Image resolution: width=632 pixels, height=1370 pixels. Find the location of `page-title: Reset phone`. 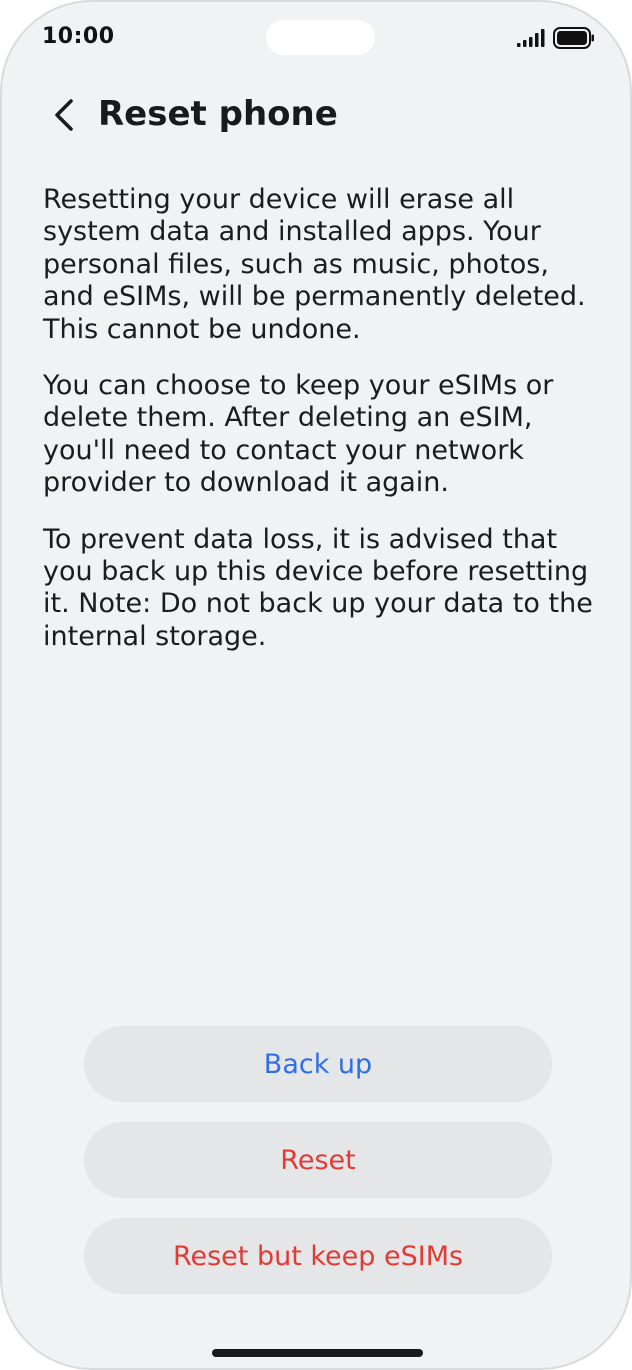

page-title: Reset phone is located at coordinates (218, 114).